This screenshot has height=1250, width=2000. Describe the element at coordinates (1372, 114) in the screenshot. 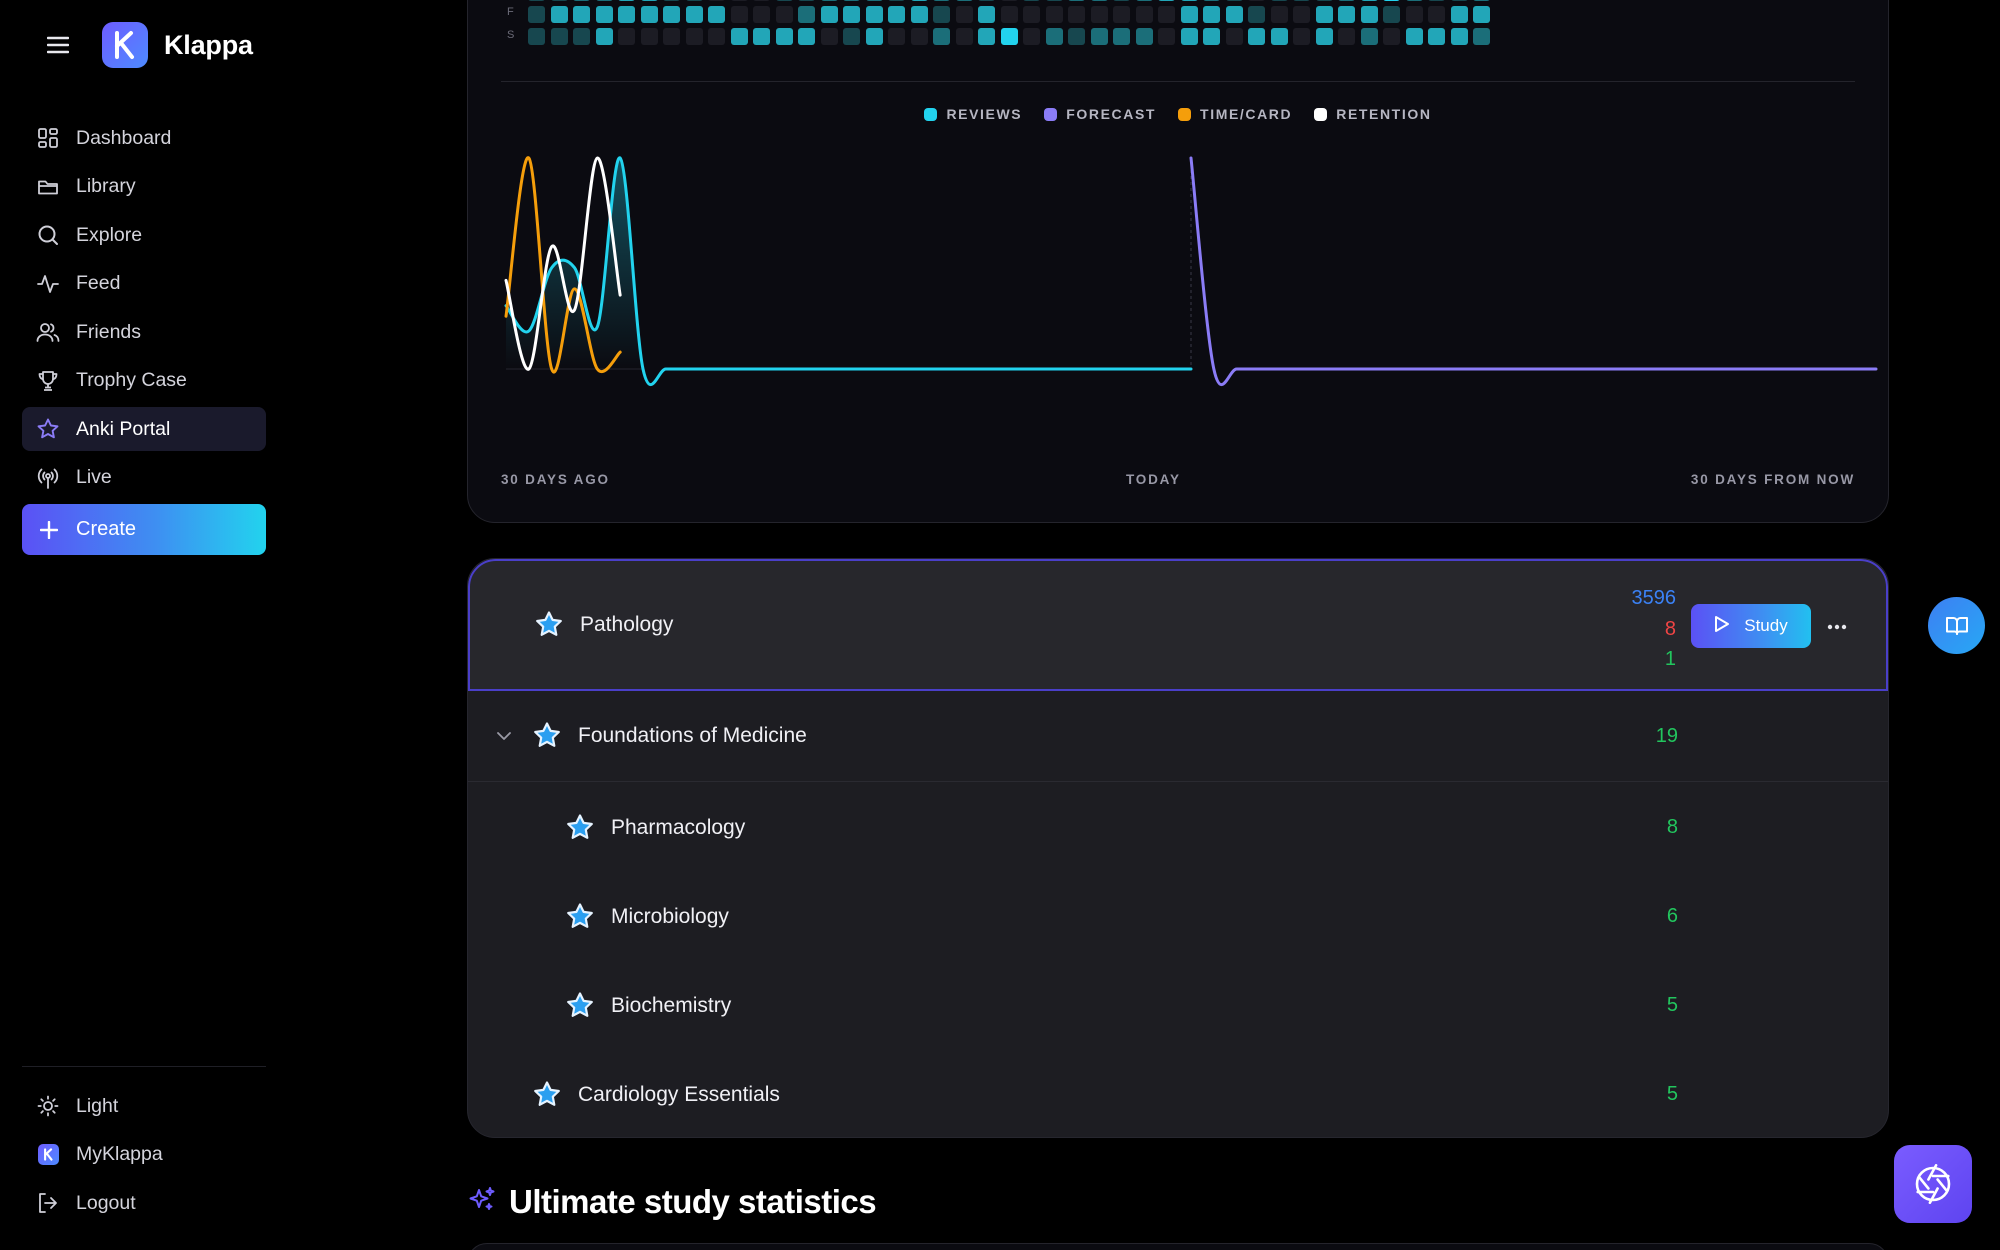

I see `legend-item-retention: RETENTION` at that location.